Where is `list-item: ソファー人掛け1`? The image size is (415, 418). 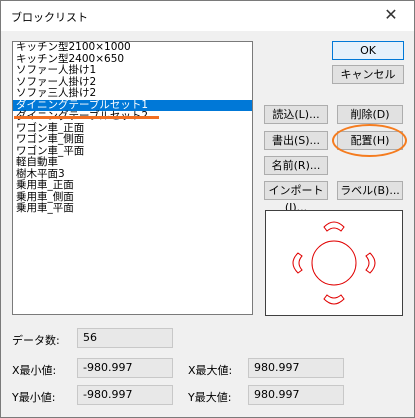 list-item: ソファー人掛け1 is located at coordinates (132, 70).